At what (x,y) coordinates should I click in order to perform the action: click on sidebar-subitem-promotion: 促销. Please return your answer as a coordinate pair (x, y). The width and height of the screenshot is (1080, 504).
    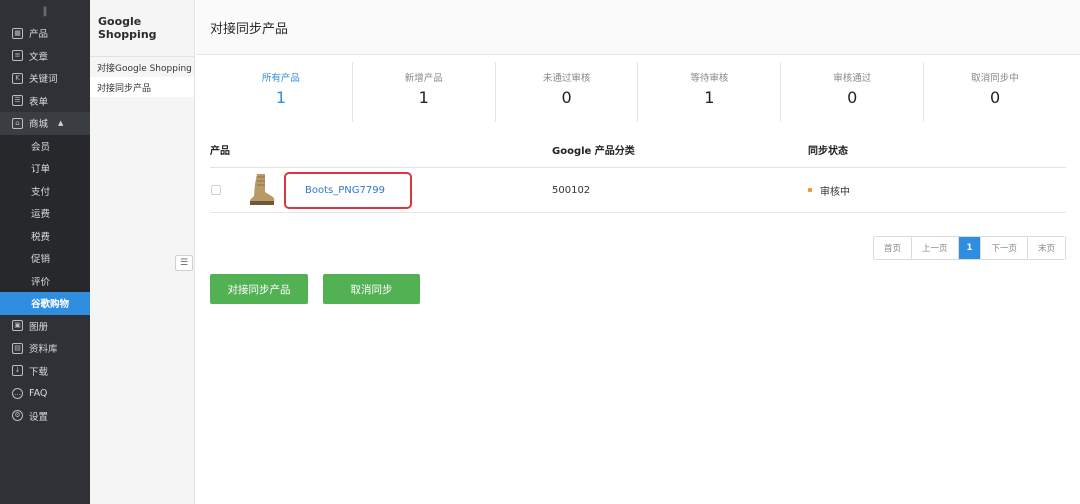
    Looking at the image, I should click on (45, 258).